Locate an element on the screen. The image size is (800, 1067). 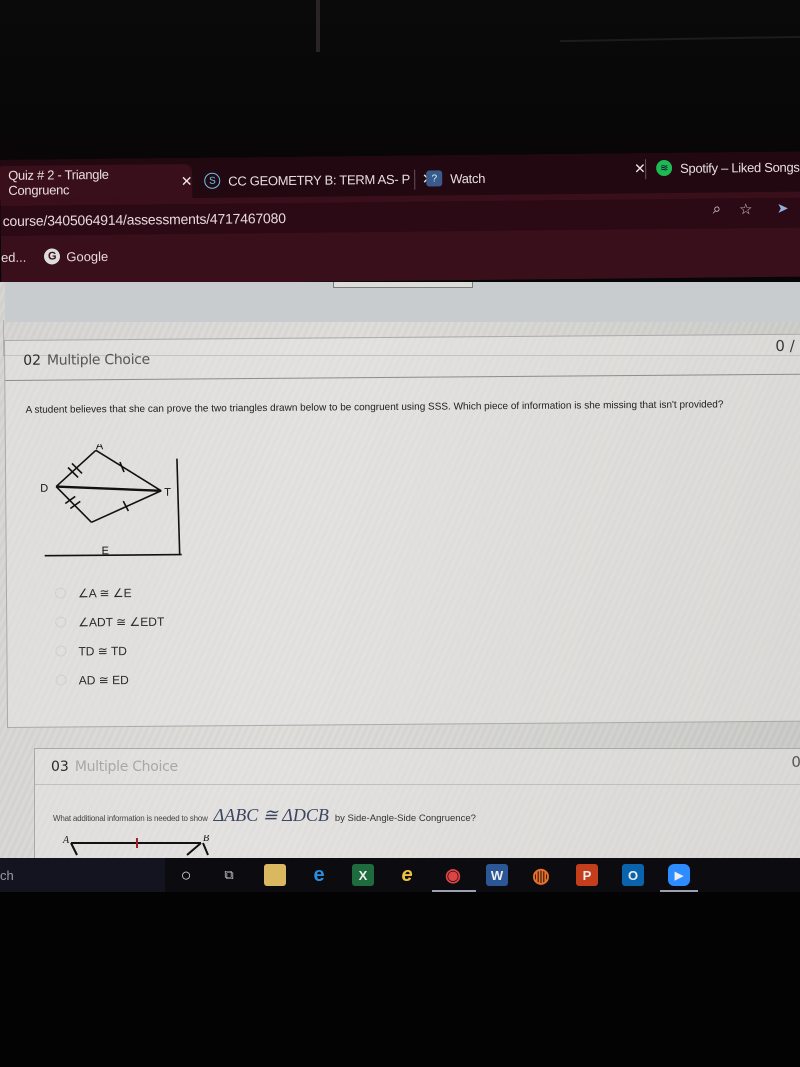
label-B: B is located at coordinates (206, 839).